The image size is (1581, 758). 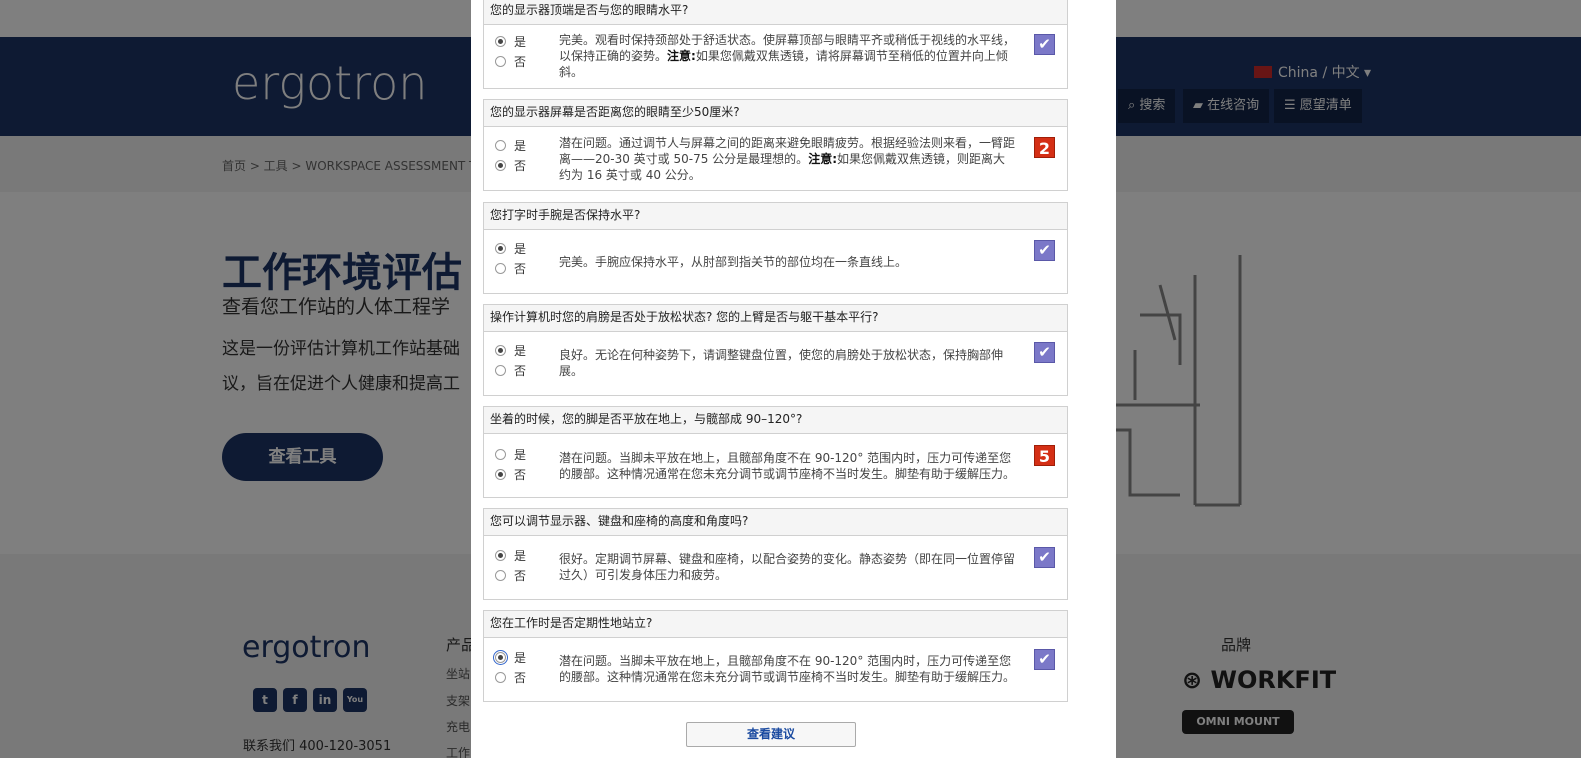 I want to click on score-badge: 2, so click(x=1044, y=147).